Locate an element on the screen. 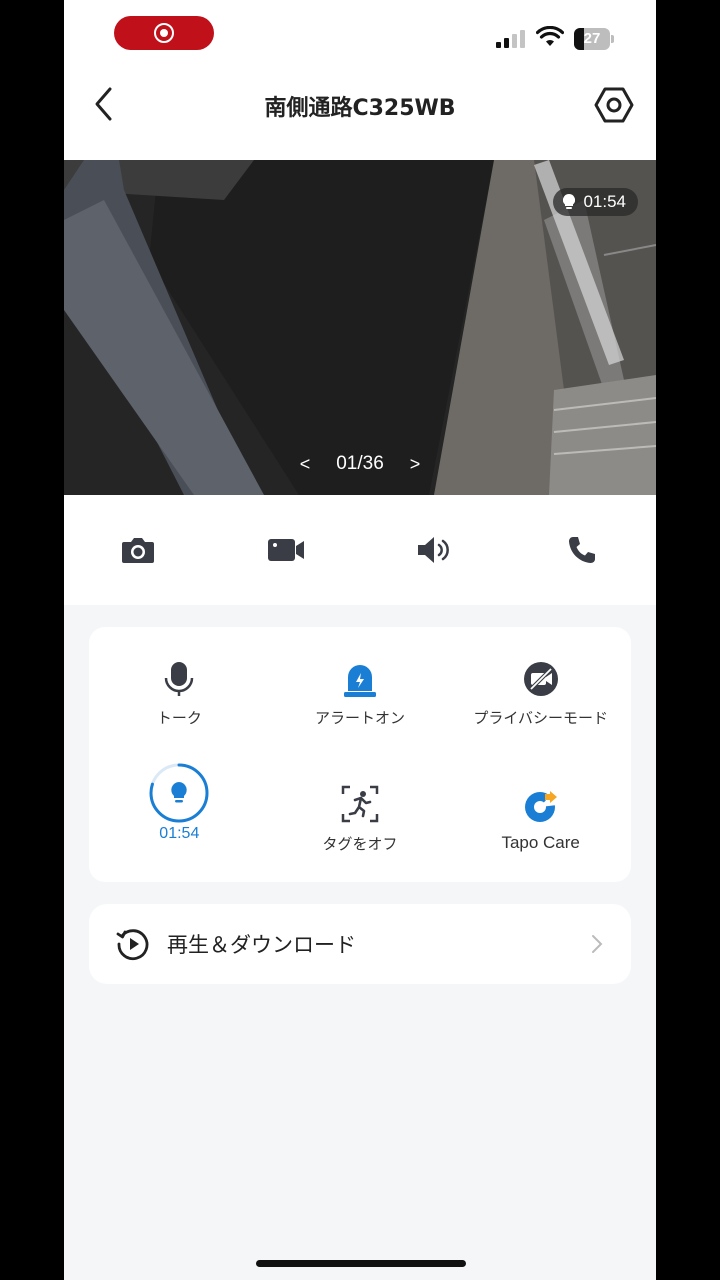 The height and width of the screenshot is (1280, 720). privacy-camera-off-icon is located at coordinates (540, 679).